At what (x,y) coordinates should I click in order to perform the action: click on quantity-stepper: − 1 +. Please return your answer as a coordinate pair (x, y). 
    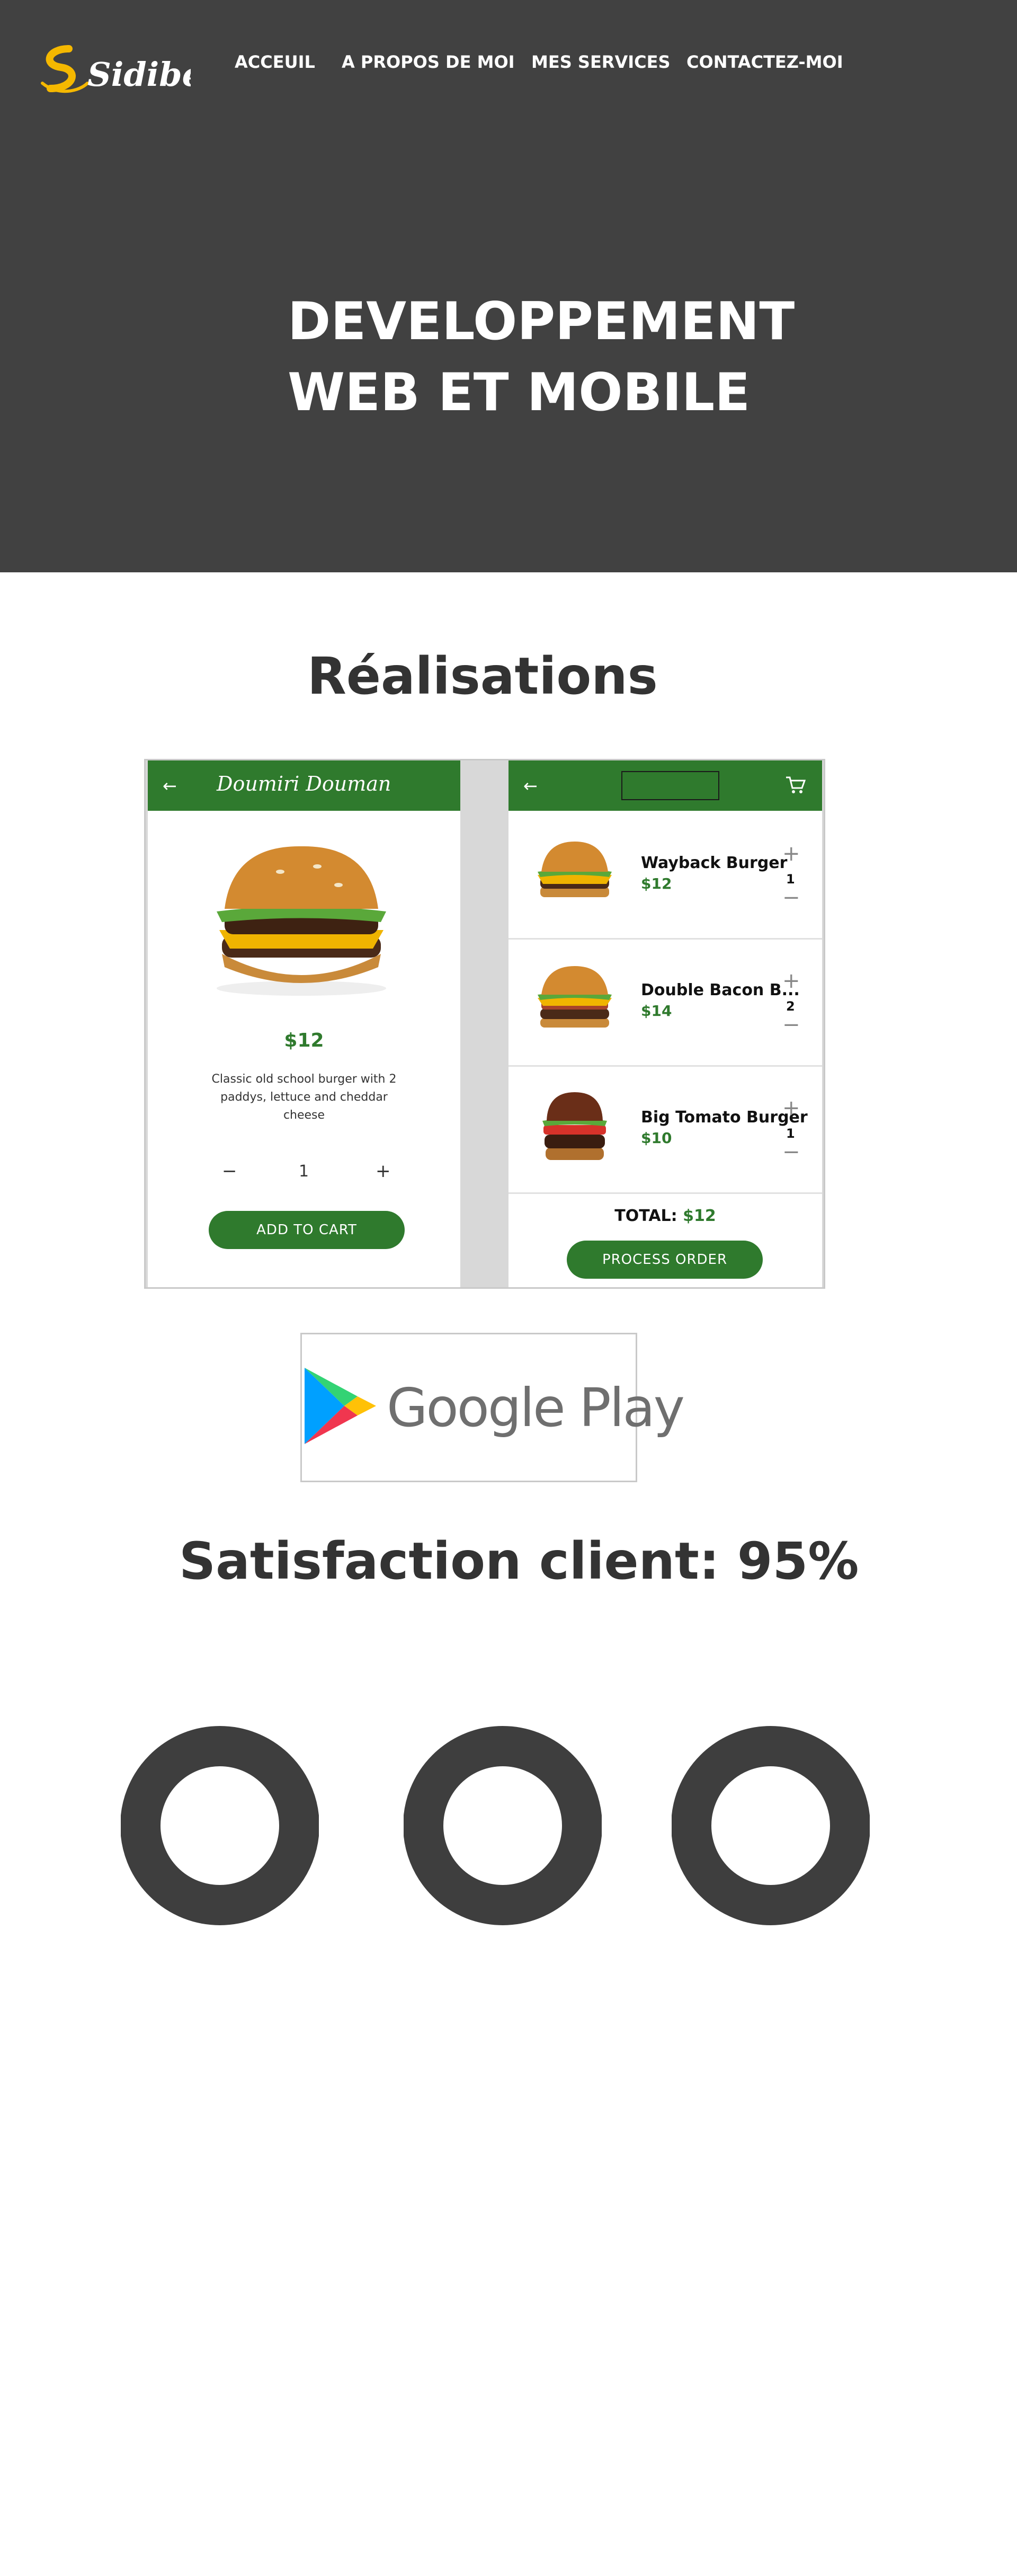
    Looking at the image, I should click on (304, 1171).